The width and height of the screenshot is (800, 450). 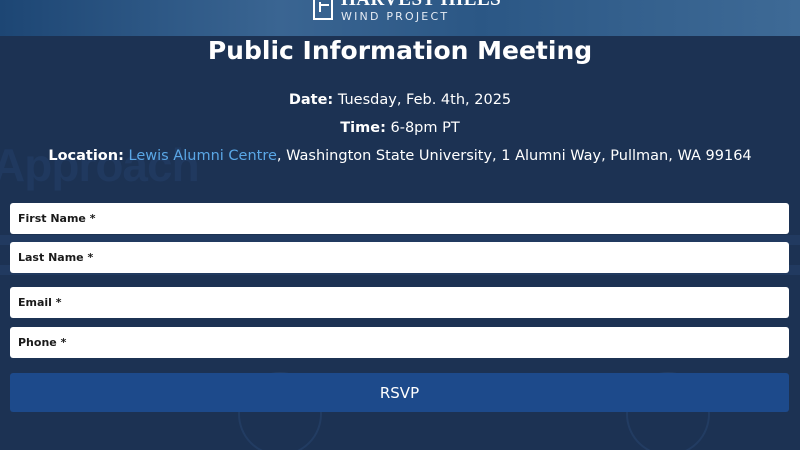 What do you see at coordinates (421, 4) in the screenshot?
I see `logo-name: HARVEST HILLS` at bounding box center [421, 4].